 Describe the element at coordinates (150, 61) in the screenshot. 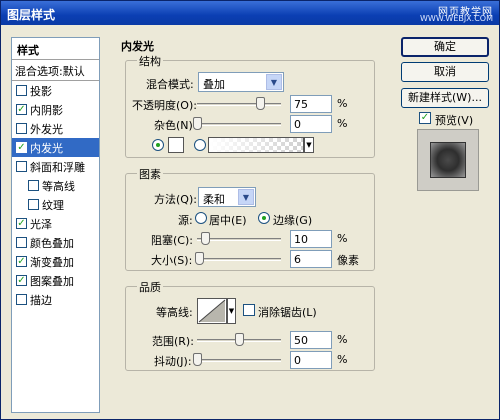

I see `structure-group-title: 结构` at that location.